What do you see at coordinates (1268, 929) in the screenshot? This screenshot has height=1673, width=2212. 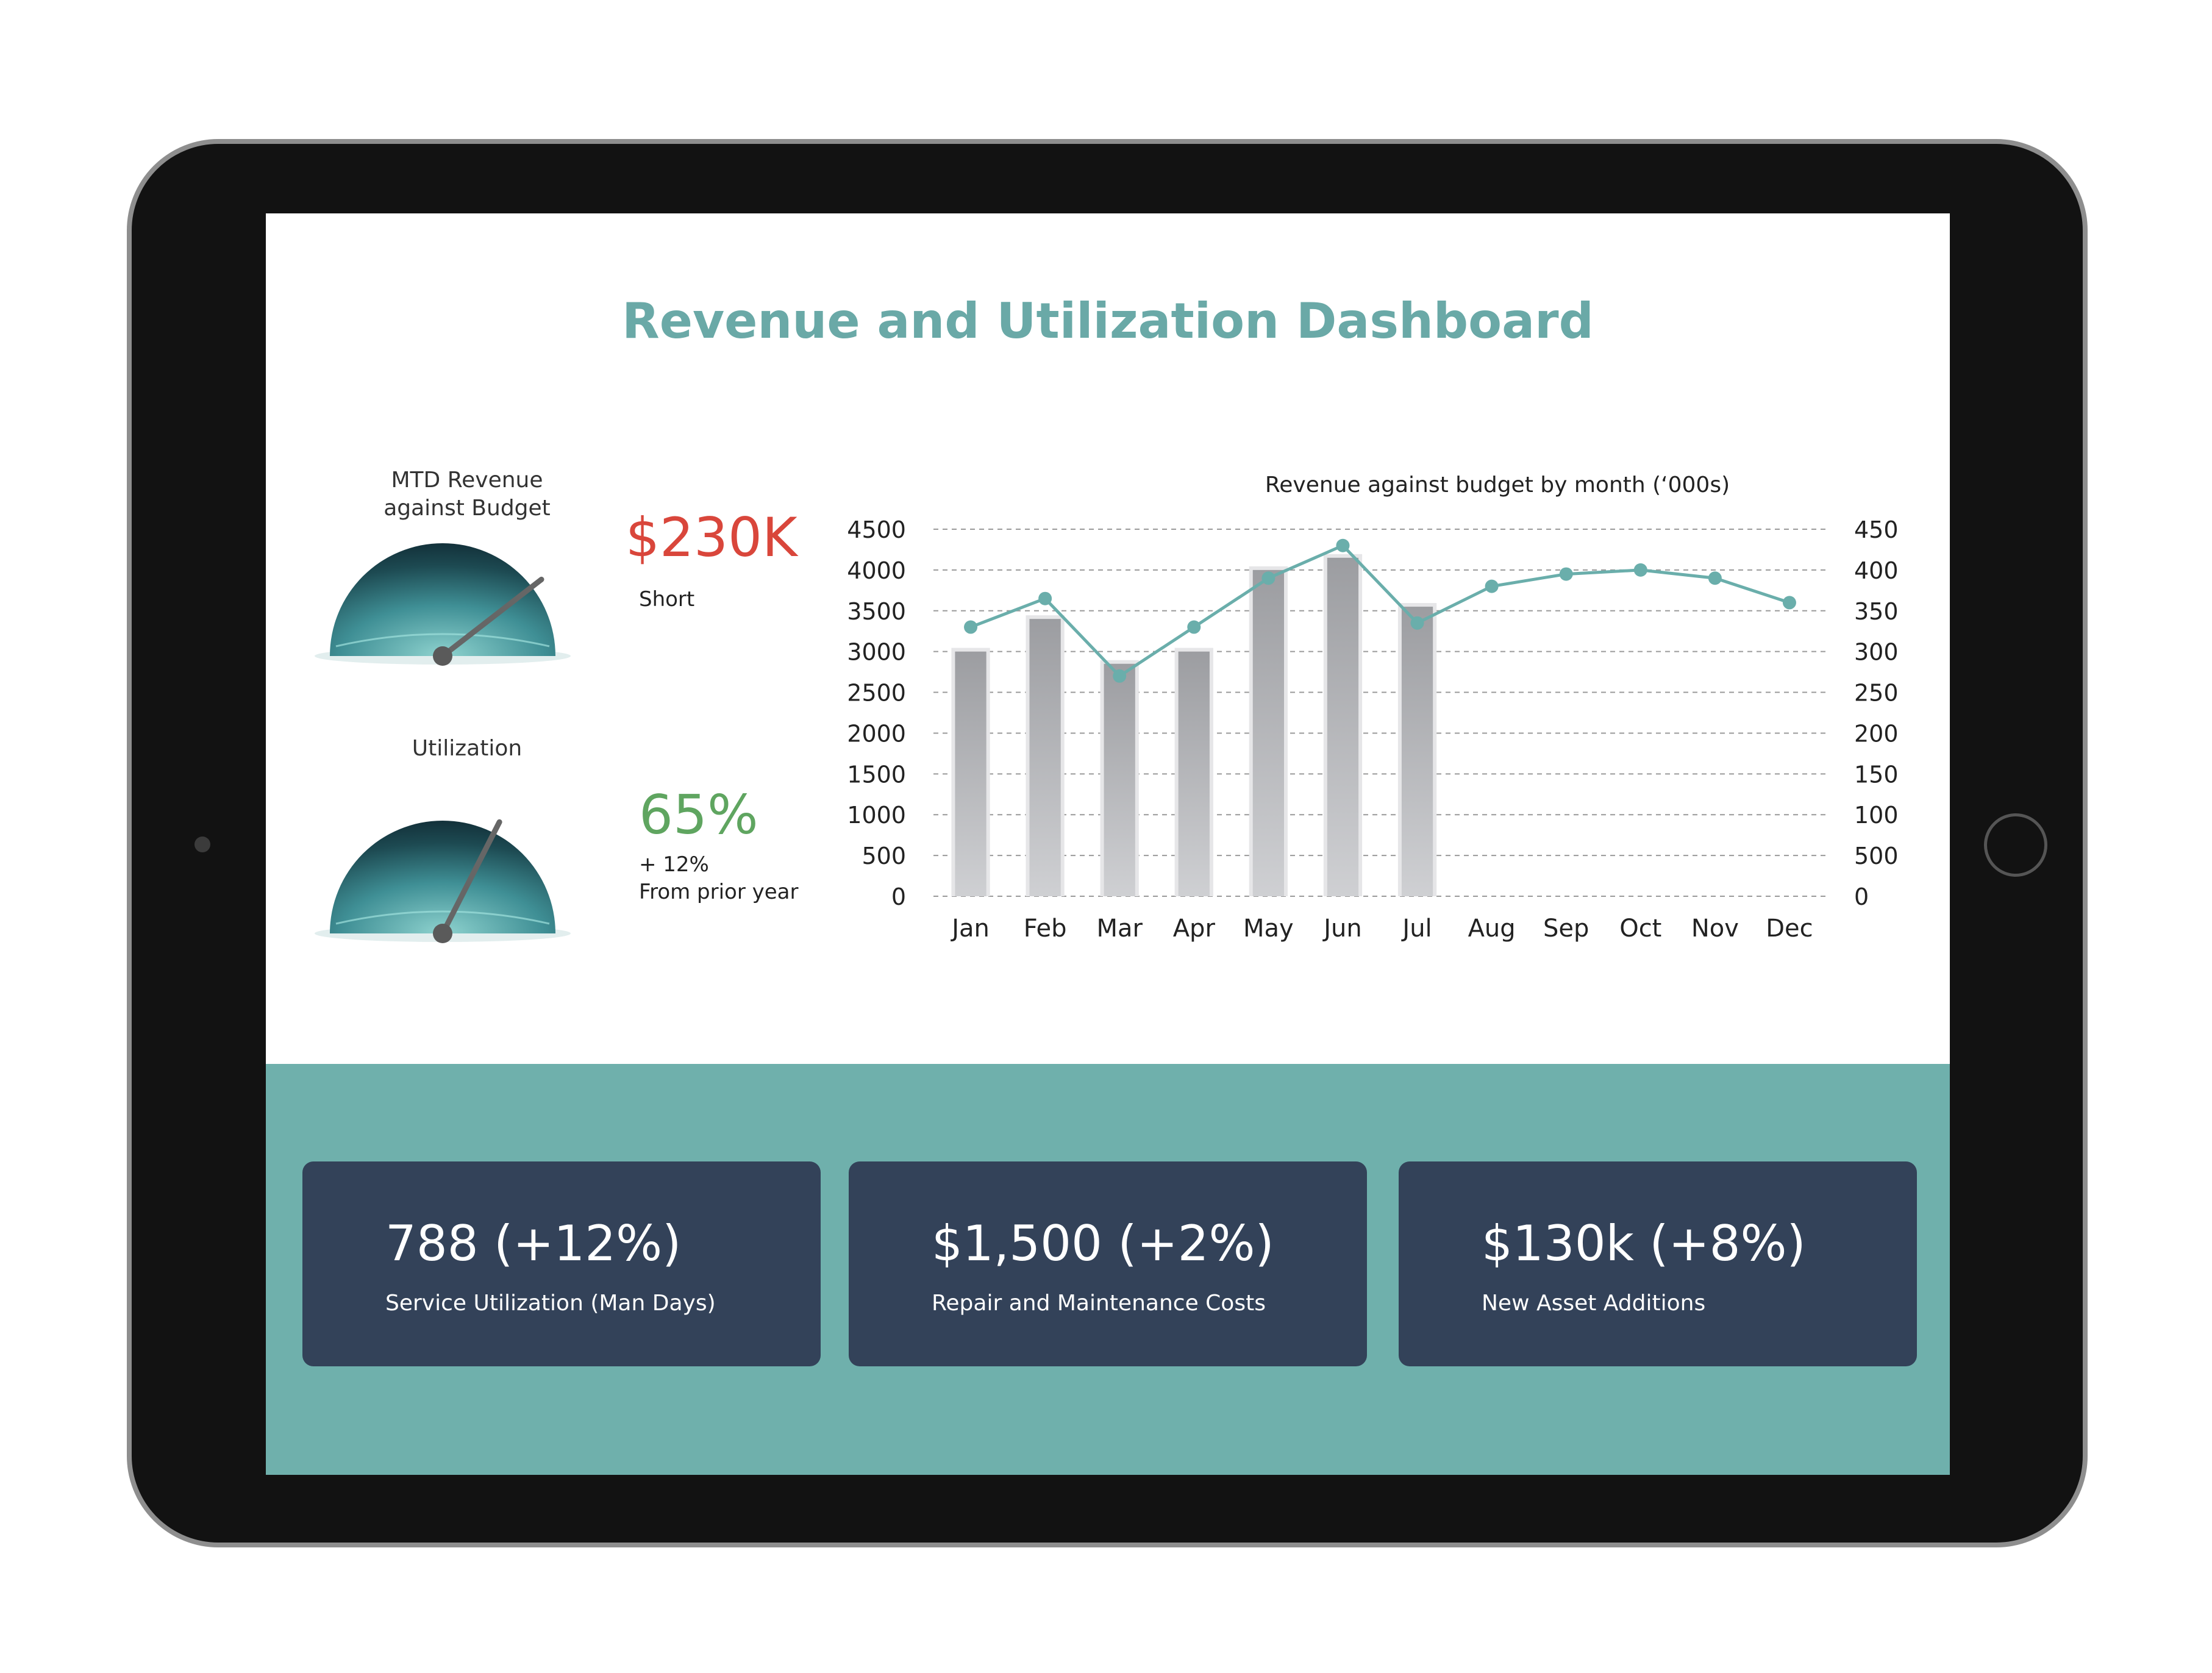 I see `x-tick-label: May` at bounding box center [1268, 929].